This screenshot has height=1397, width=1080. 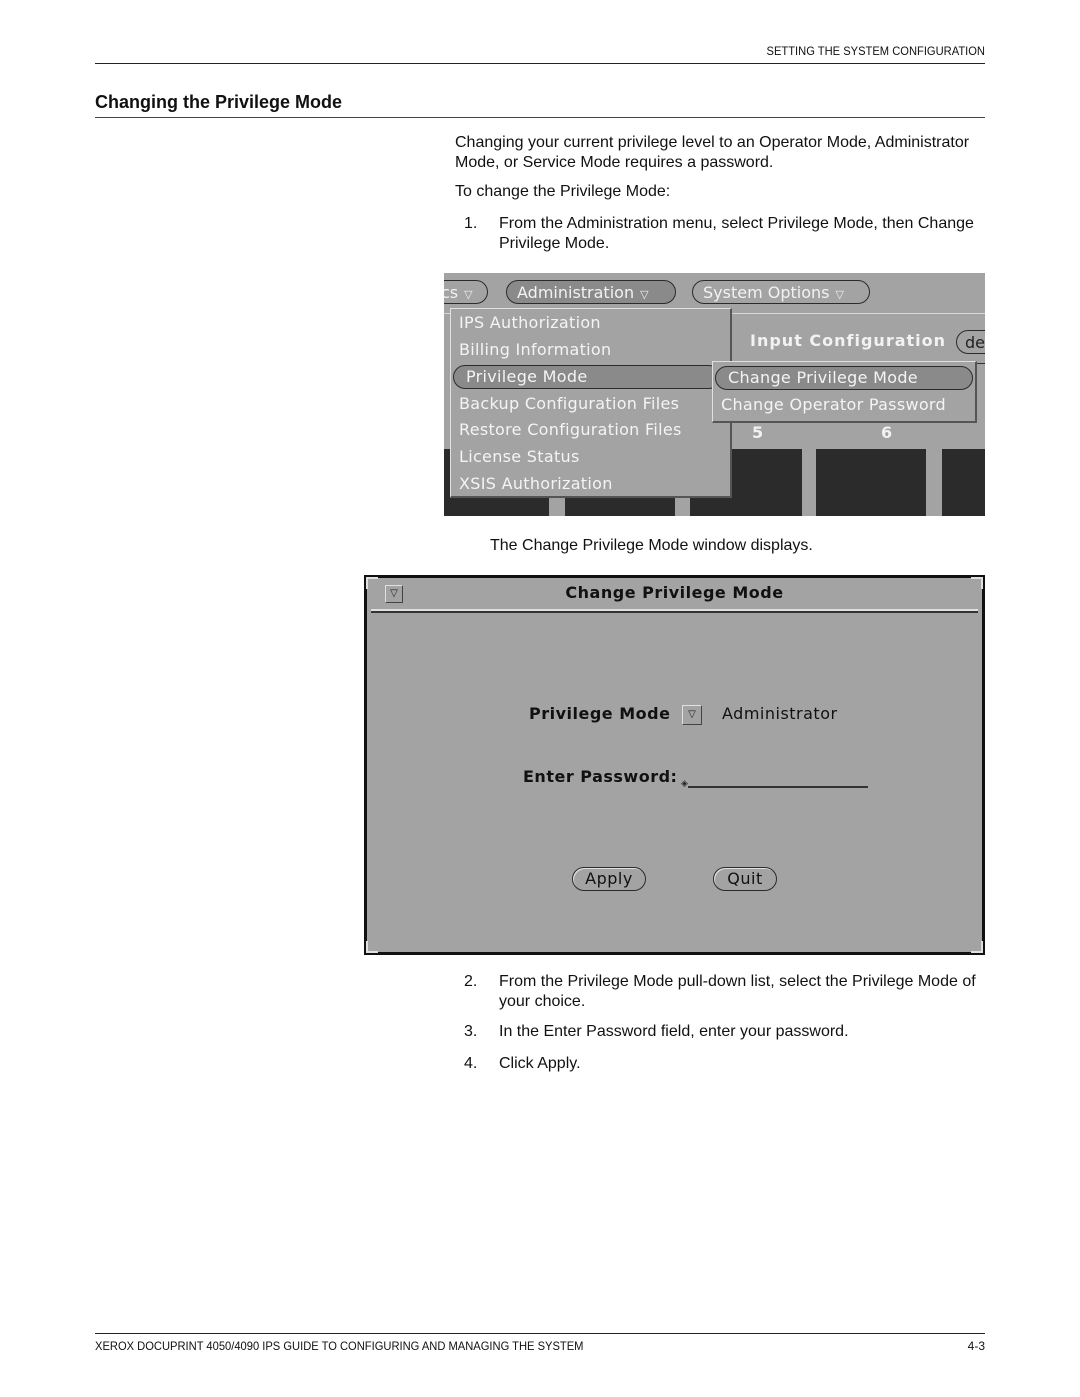 I want to click on column-number: 5, so click(x=758, y=432).